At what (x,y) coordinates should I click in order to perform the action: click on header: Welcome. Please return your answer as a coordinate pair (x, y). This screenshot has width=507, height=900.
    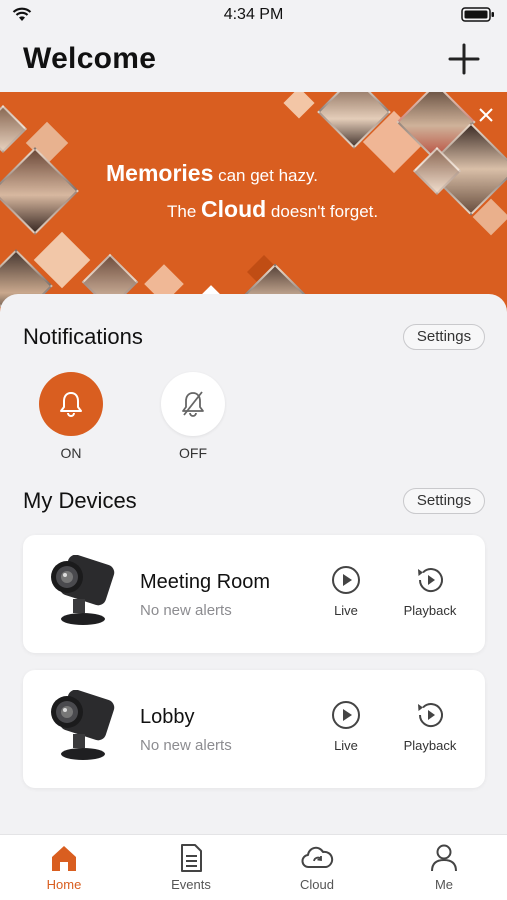
    Looking at the image, I should click on (253, 61).